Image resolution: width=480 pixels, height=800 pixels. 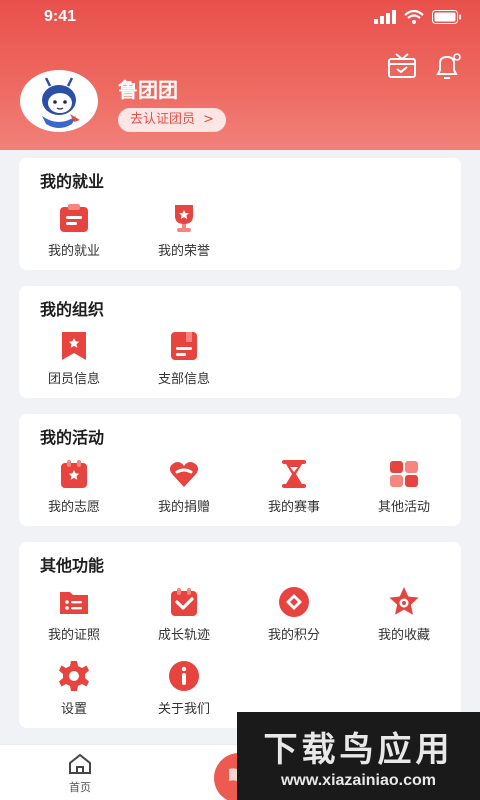 I want to click on notification-bell-icon, so click(x=448, y=66).